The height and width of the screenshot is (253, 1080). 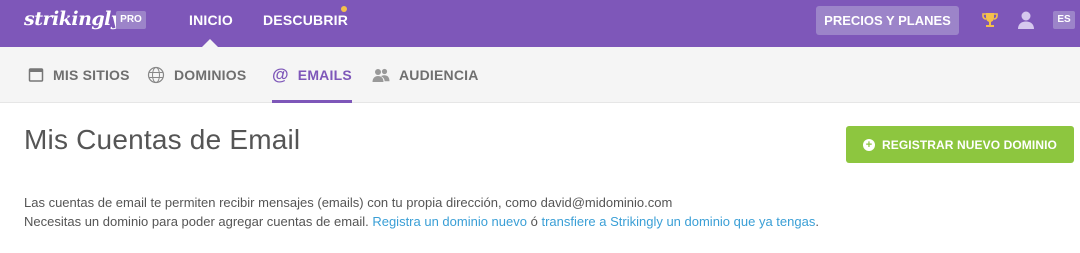 I want to click on register-domain-link: Registra un dominio nuevo, so click(x=449, y=221).